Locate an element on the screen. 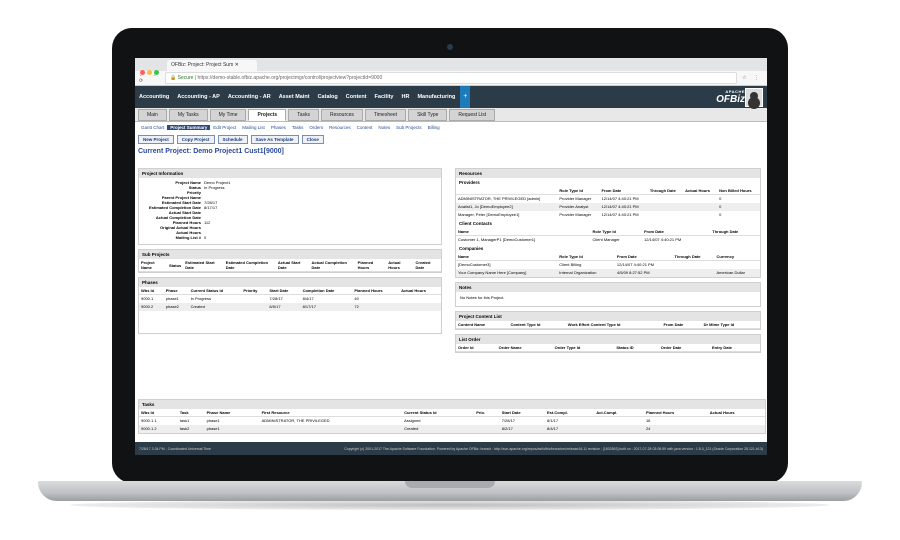  tab-main: Main is located at coordinates (152, 115).